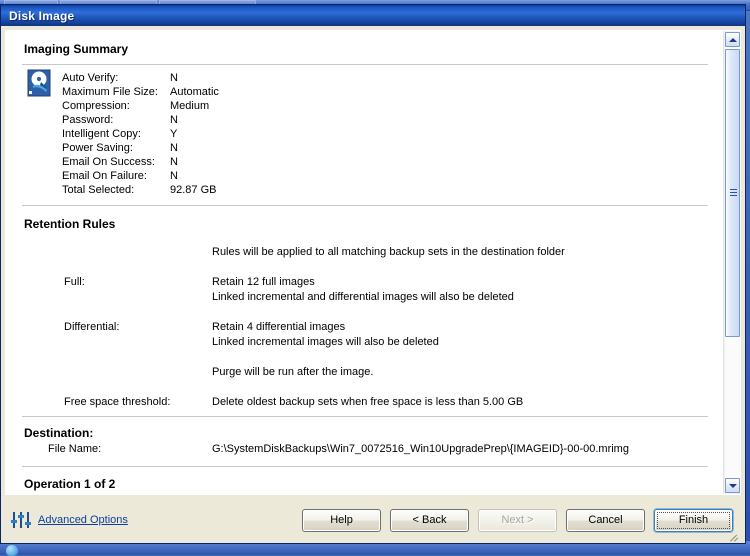  Describe the element at coordinates (365, 120) in the screenshot. I see `table-row: Password: N` at that location.